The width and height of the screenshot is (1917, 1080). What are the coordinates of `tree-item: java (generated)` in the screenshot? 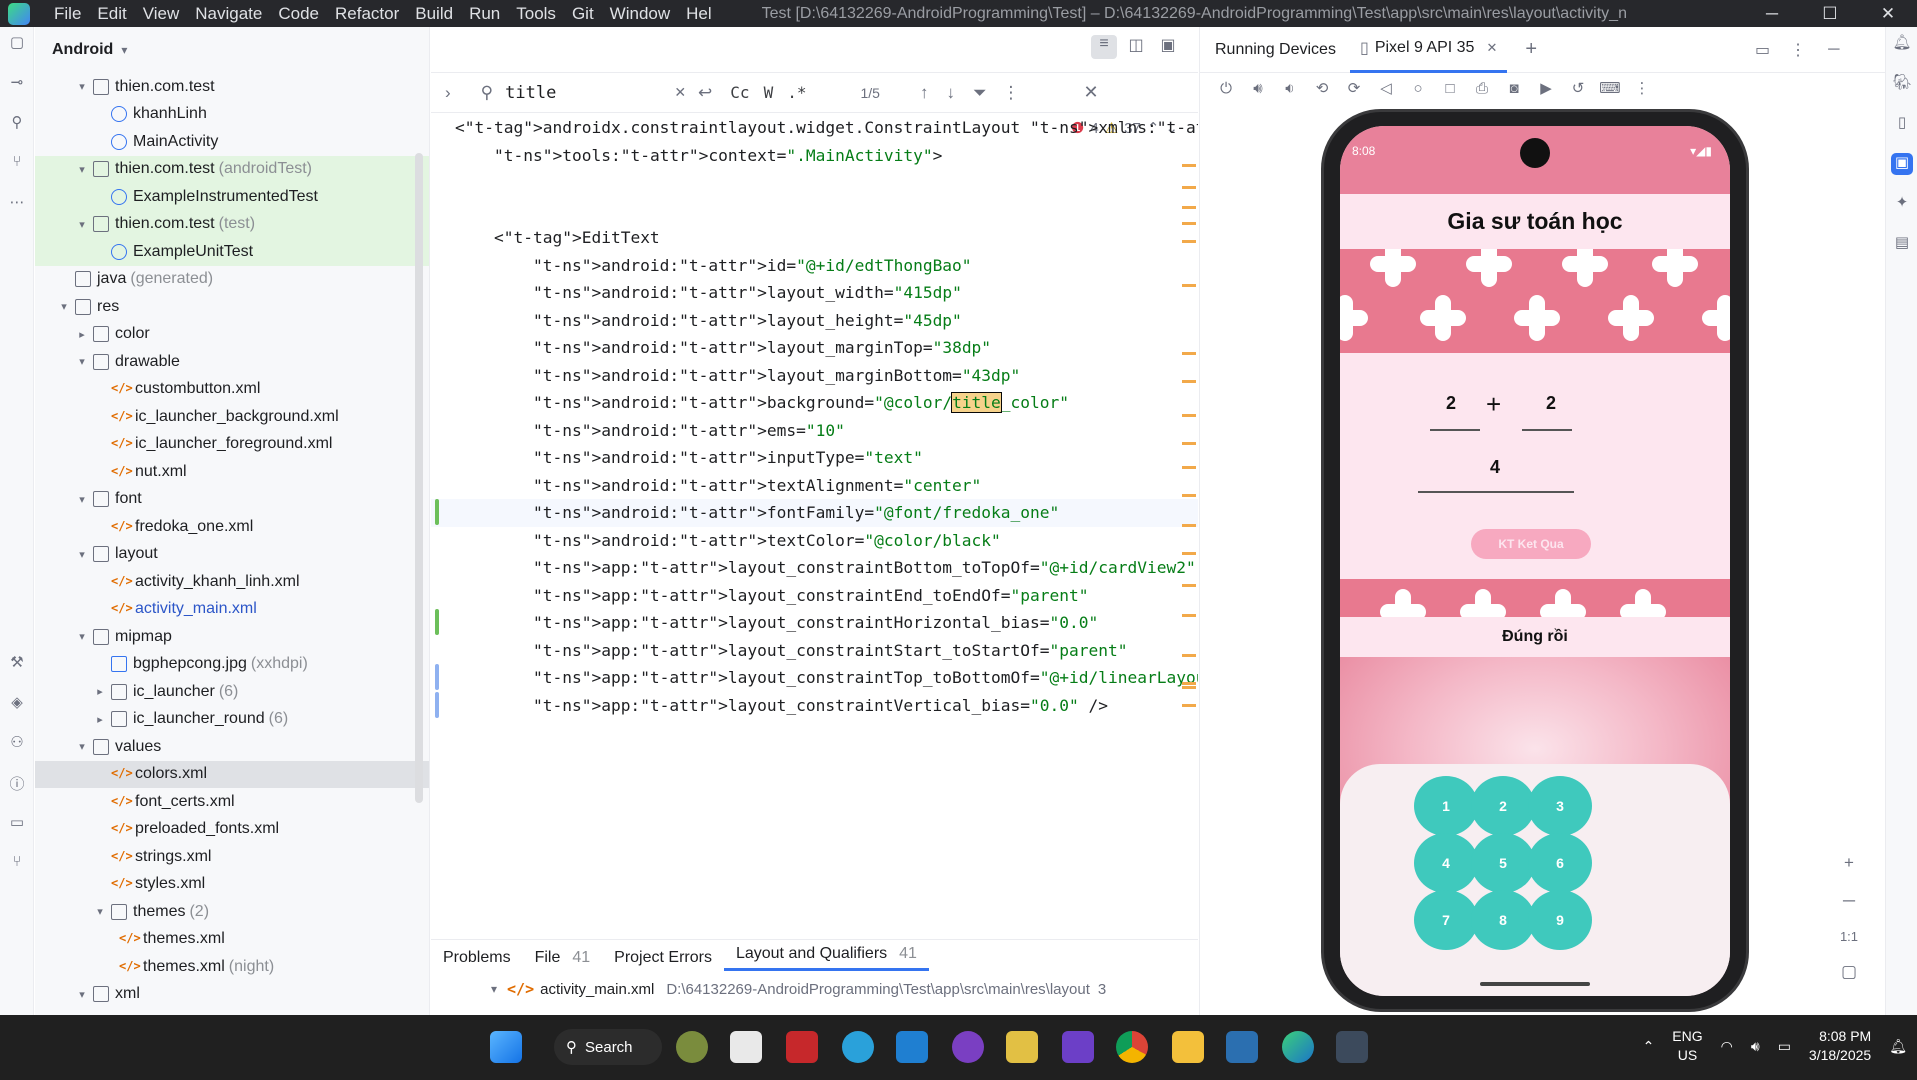 It's located at (232, 280).